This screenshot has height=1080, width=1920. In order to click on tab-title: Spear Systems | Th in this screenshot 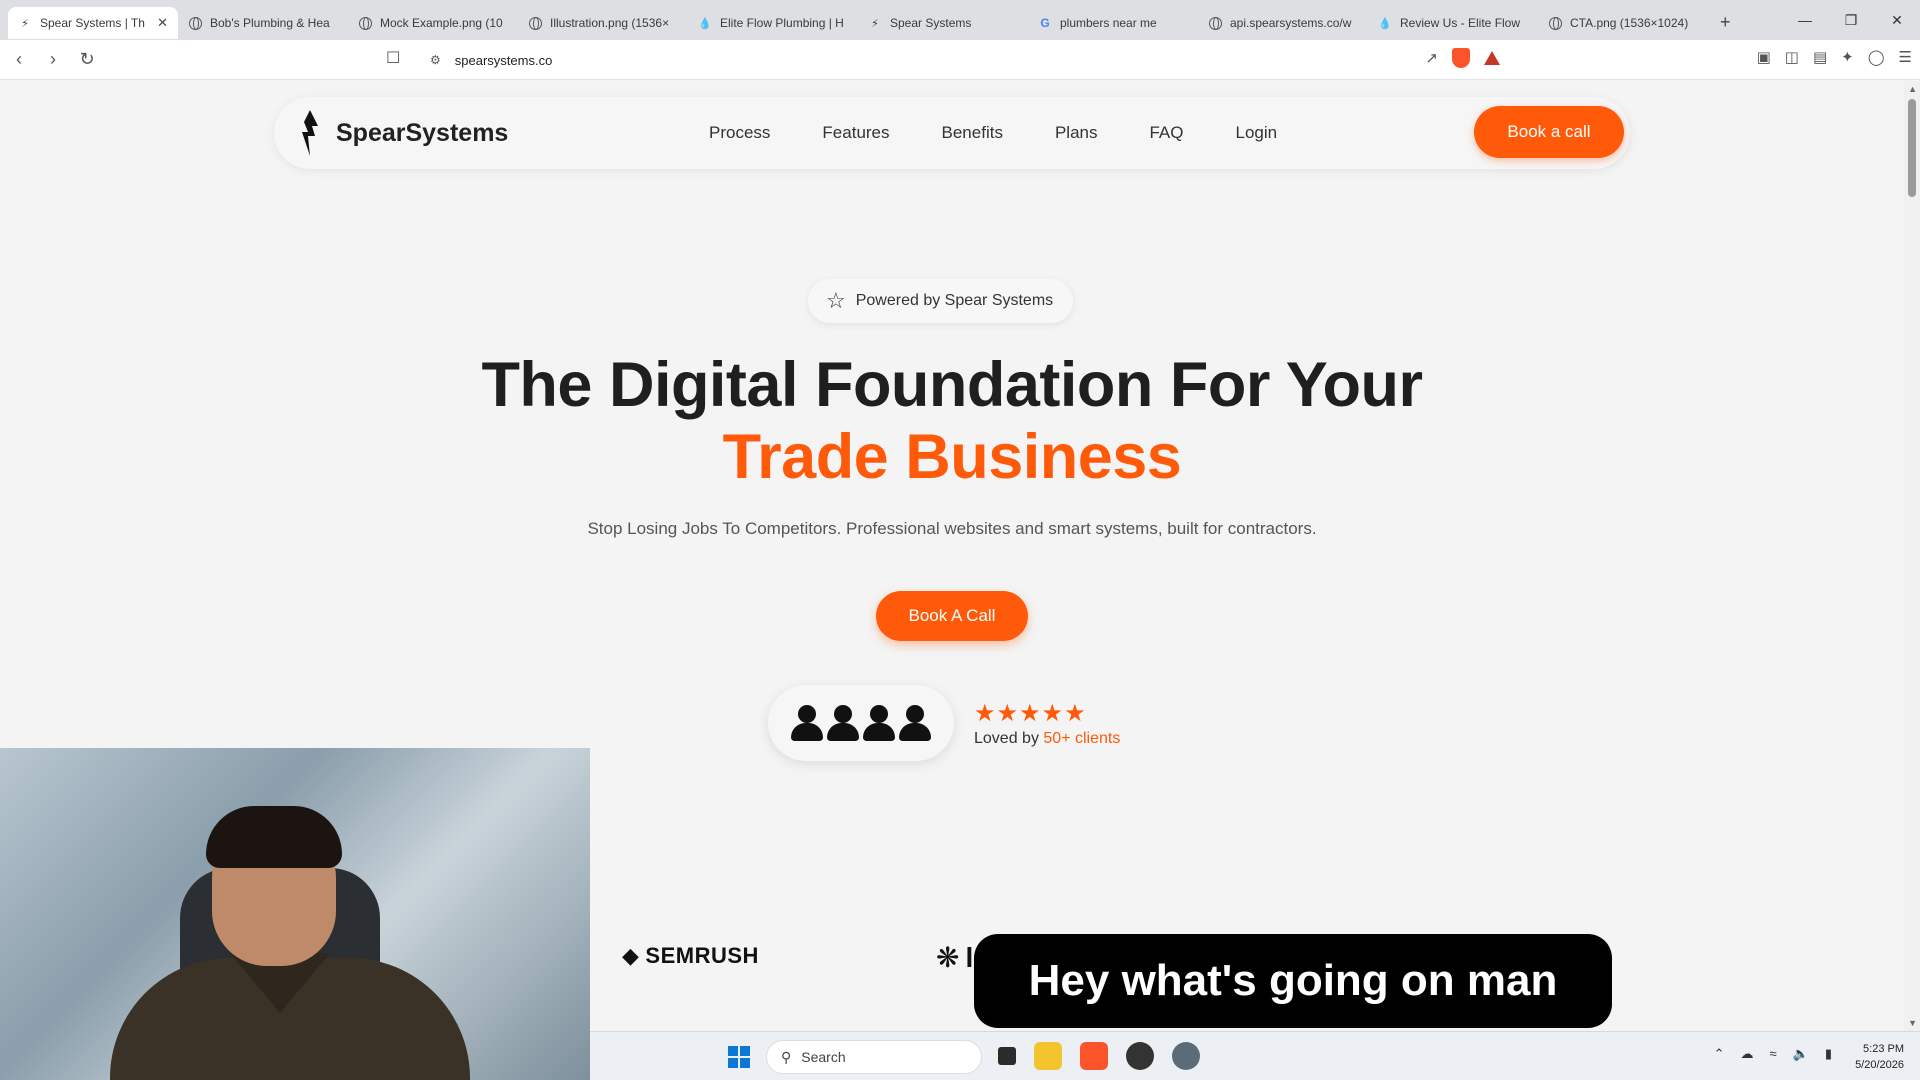, I will do `click(92, 23)`.